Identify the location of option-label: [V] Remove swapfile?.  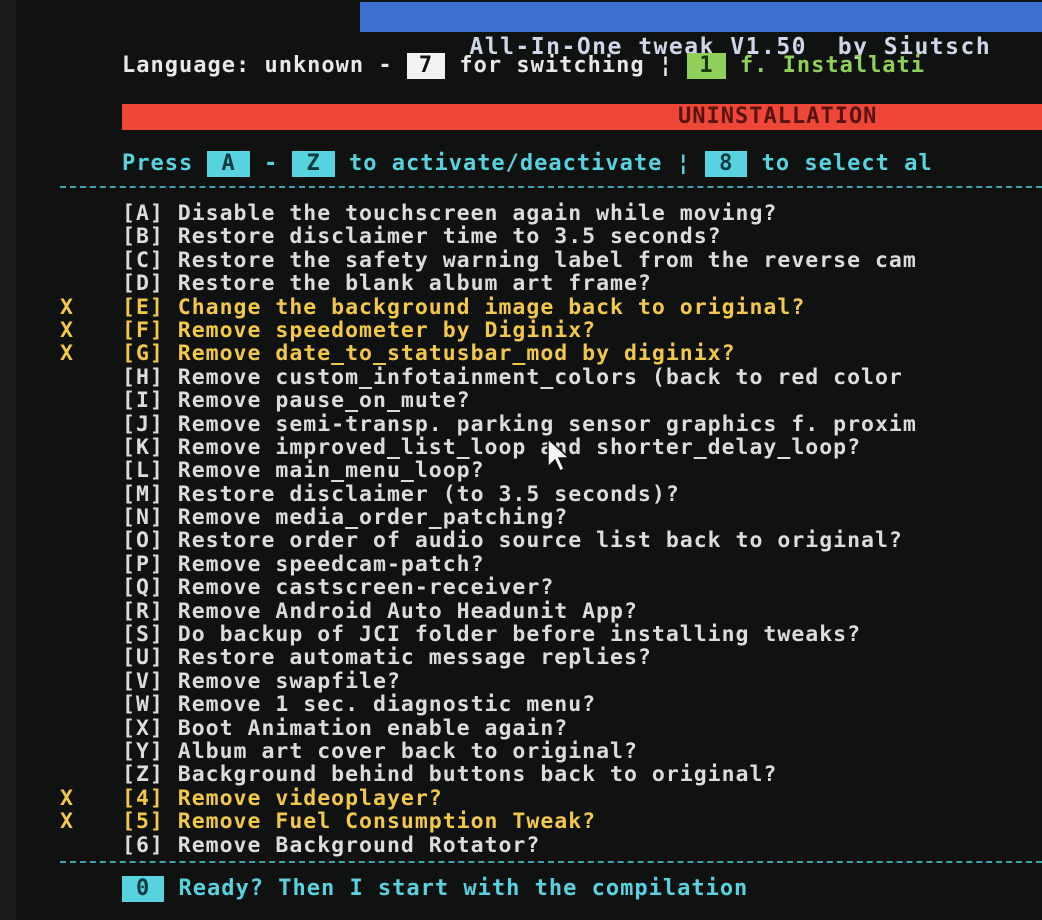
(261, 681).